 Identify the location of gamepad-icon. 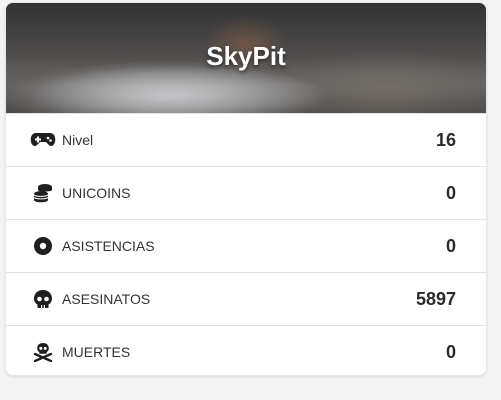
(43, 140).